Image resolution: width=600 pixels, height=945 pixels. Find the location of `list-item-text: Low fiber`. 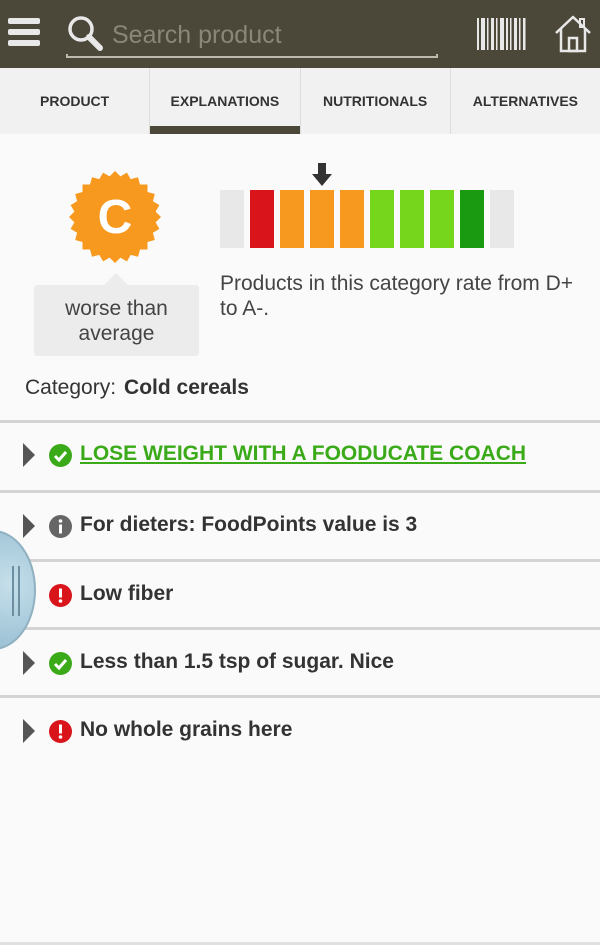

list-item-text: Low fiber is located at coordinates (127, 593).